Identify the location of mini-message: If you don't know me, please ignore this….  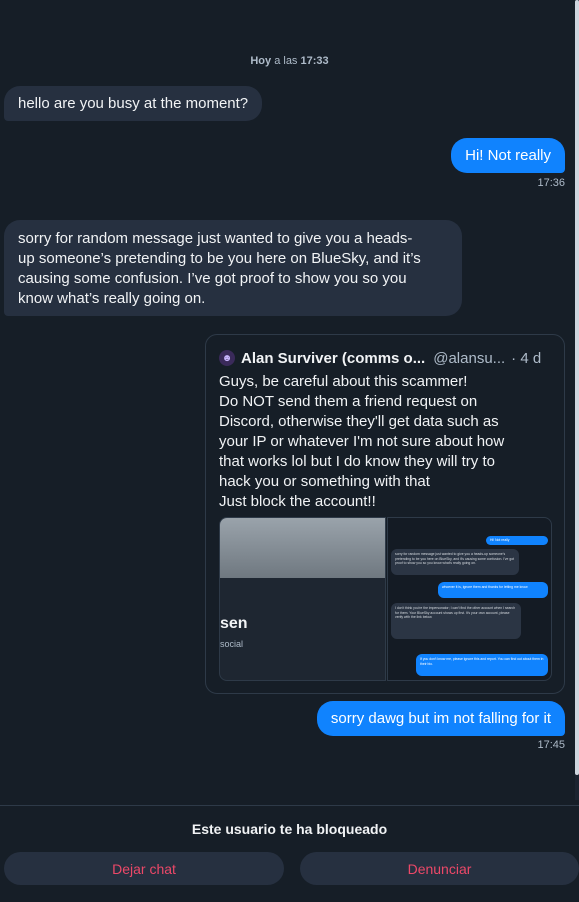
(482, 665).